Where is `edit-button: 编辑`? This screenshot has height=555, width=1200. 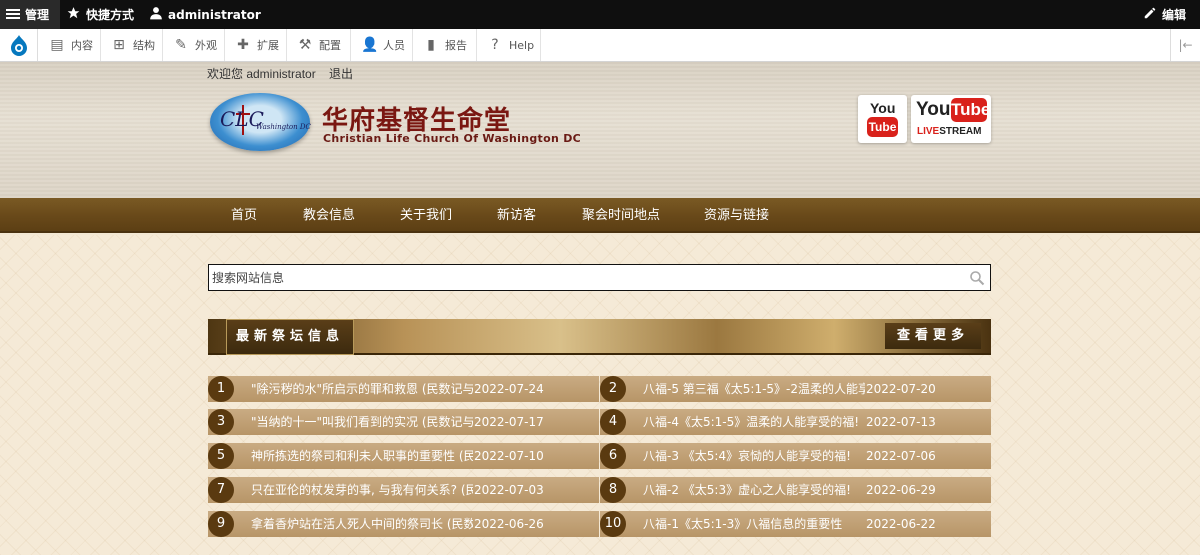
edit-button: 编辑 is located at coordinates (1164, 14).